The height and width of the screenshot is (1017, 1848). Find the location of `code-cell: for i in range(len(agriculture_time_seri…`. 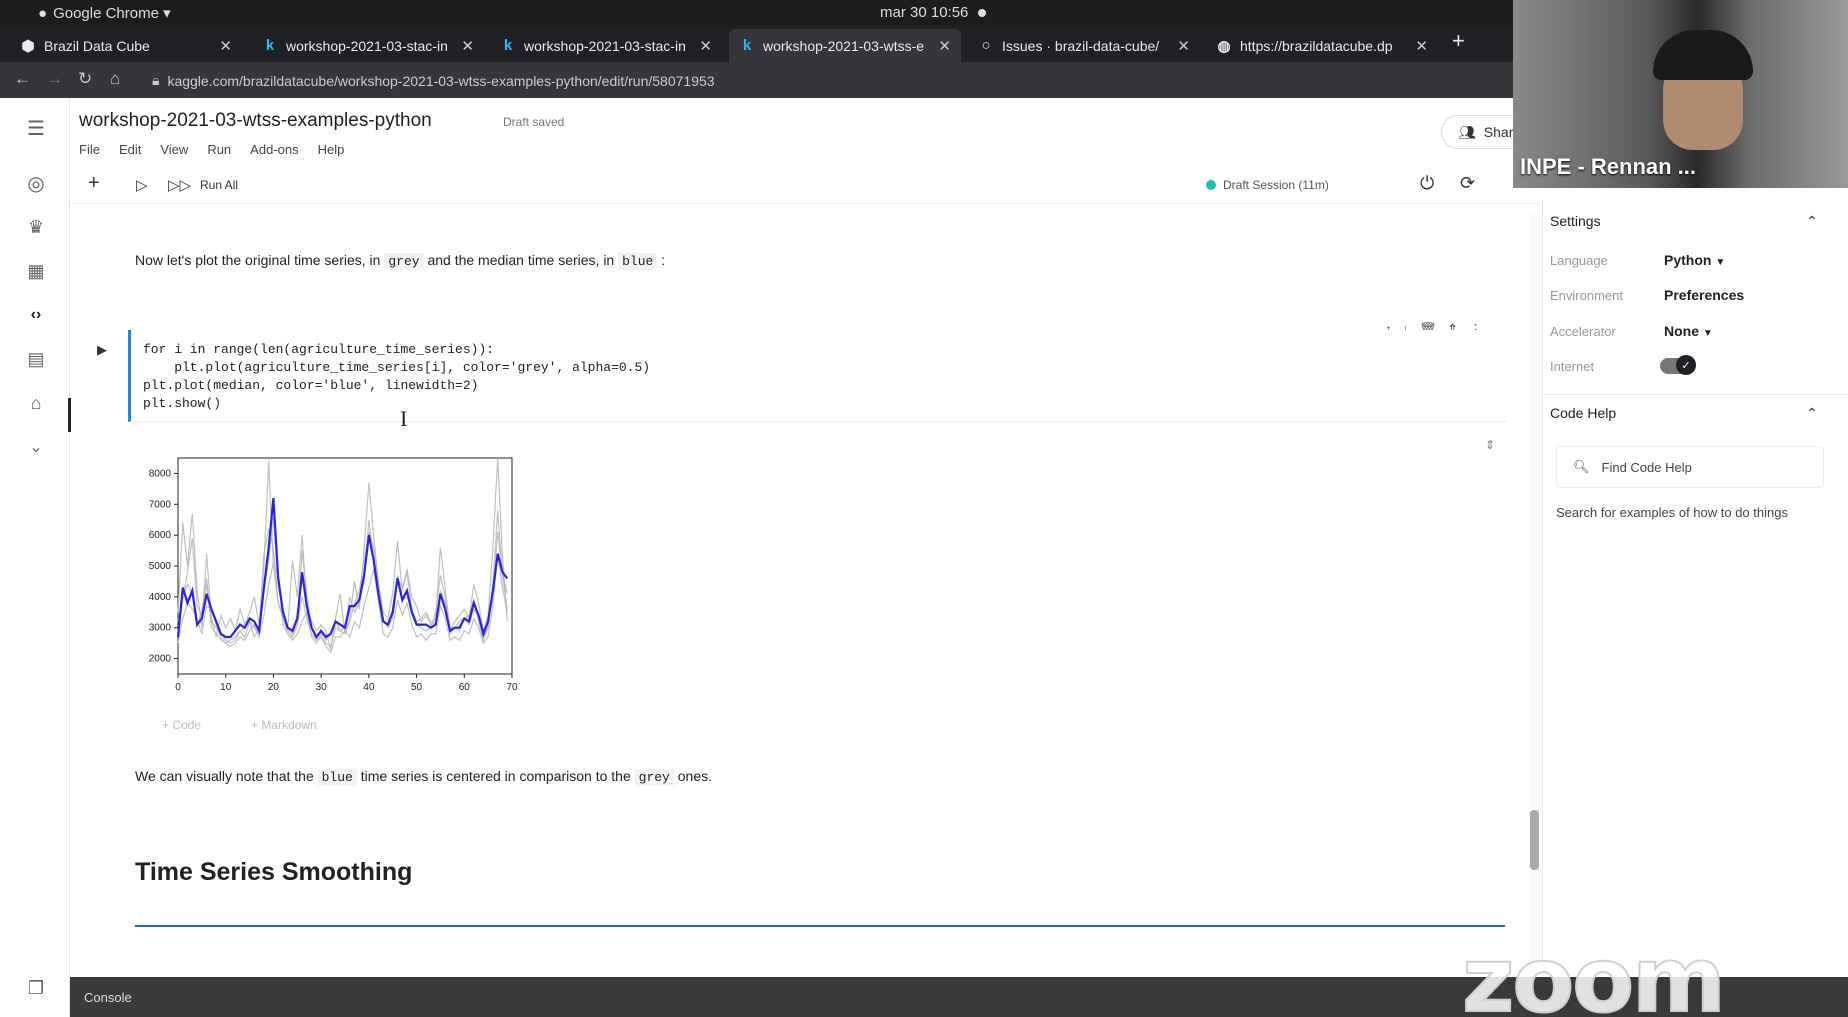

code-cell: for i in range(len(agriculture_time_seri… is located at coordinates (818, 376).